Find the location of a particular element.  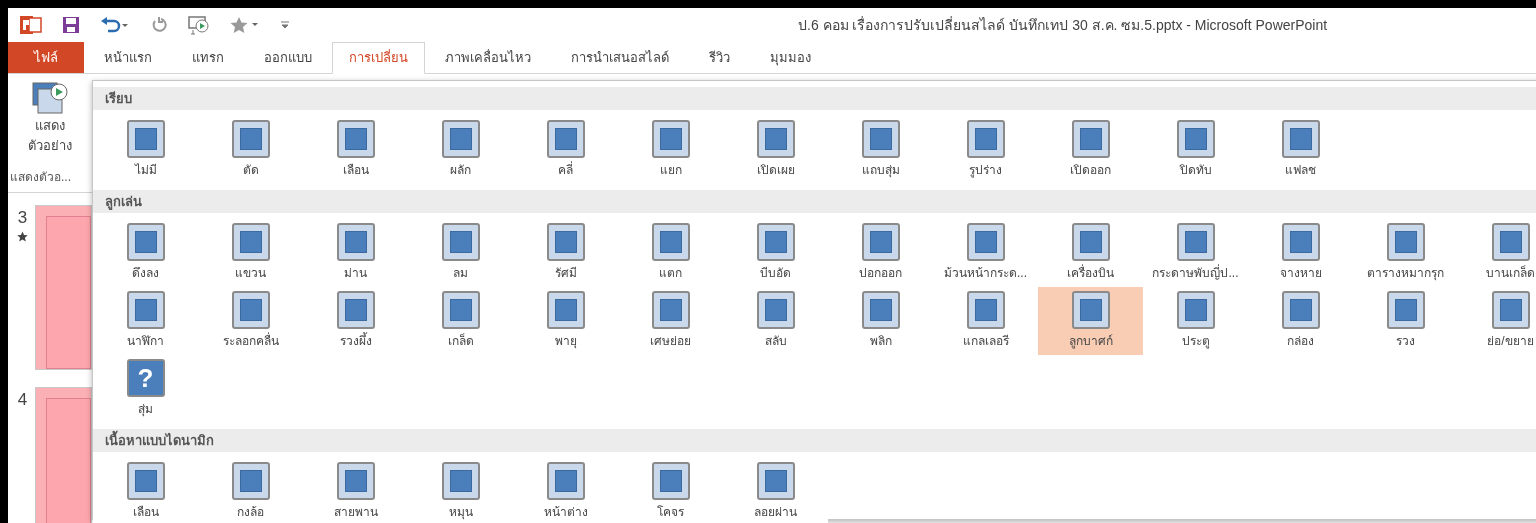

preview-button: แสดง ตัวอย่าง is located at coordinates (50, 121).